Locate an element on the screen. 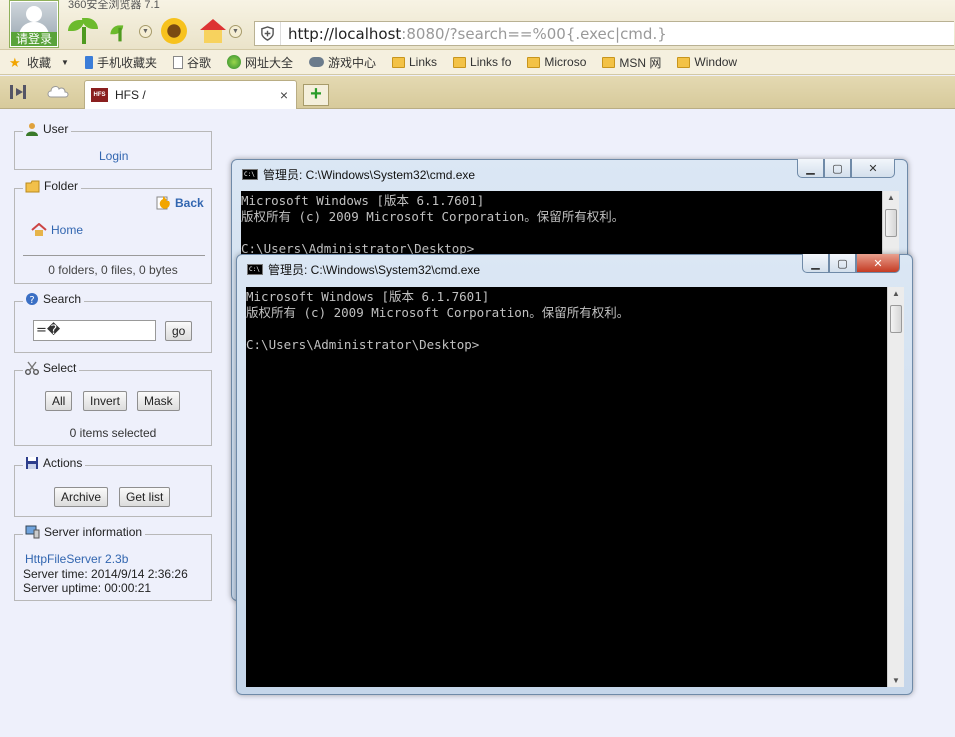 Image resolution: width=955 pixels, height=737 pixels. new-tab-button: + is located at coordinates (316, 95).